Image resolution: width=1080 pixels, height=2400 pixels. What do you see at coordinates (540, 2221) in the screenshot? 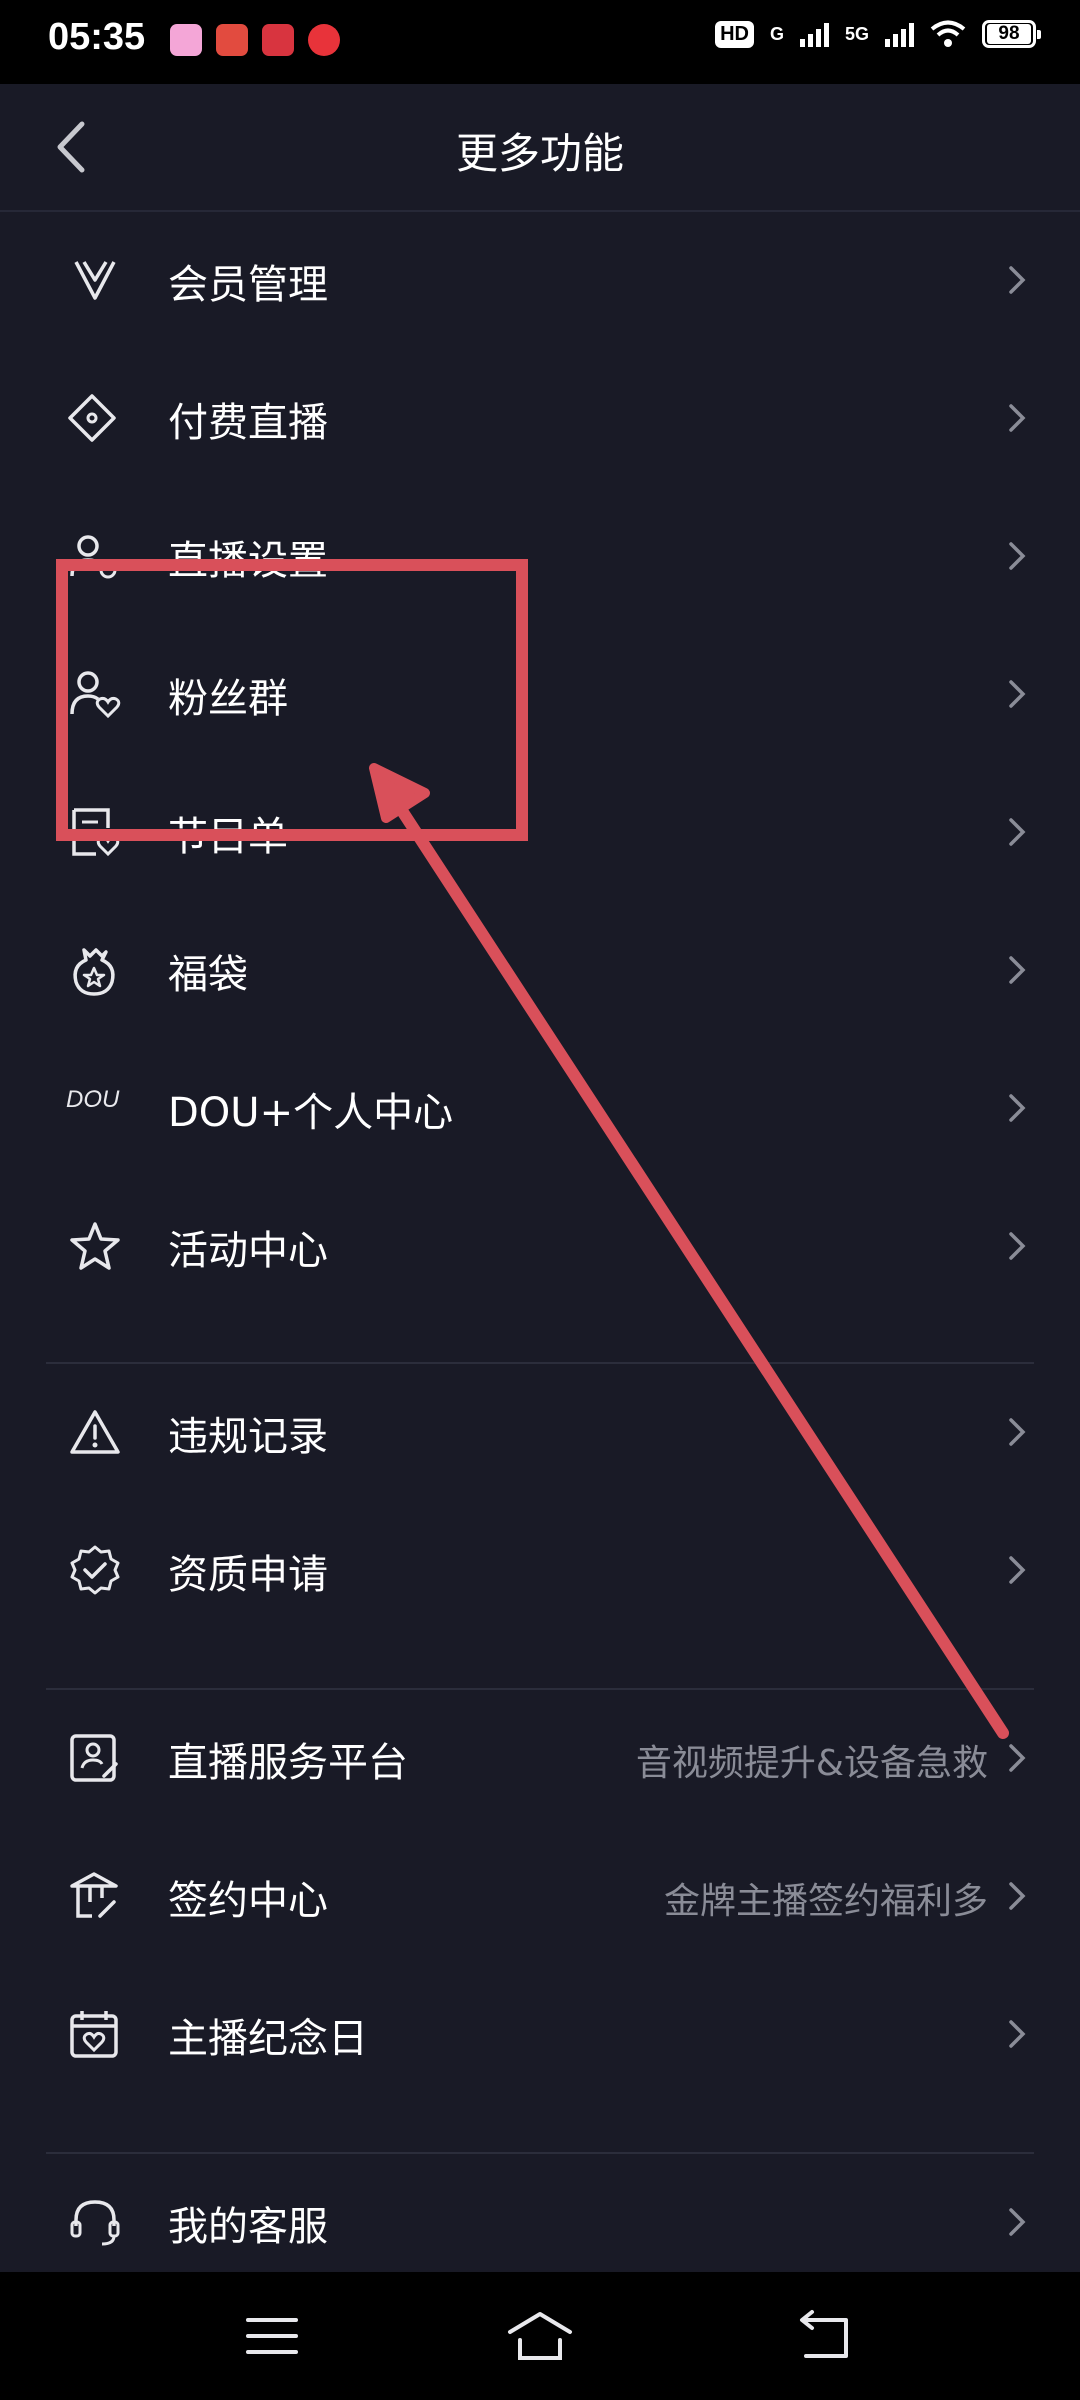
I see `menu-item-customer-service: 我的客服` at bounding box center [540, 2221].